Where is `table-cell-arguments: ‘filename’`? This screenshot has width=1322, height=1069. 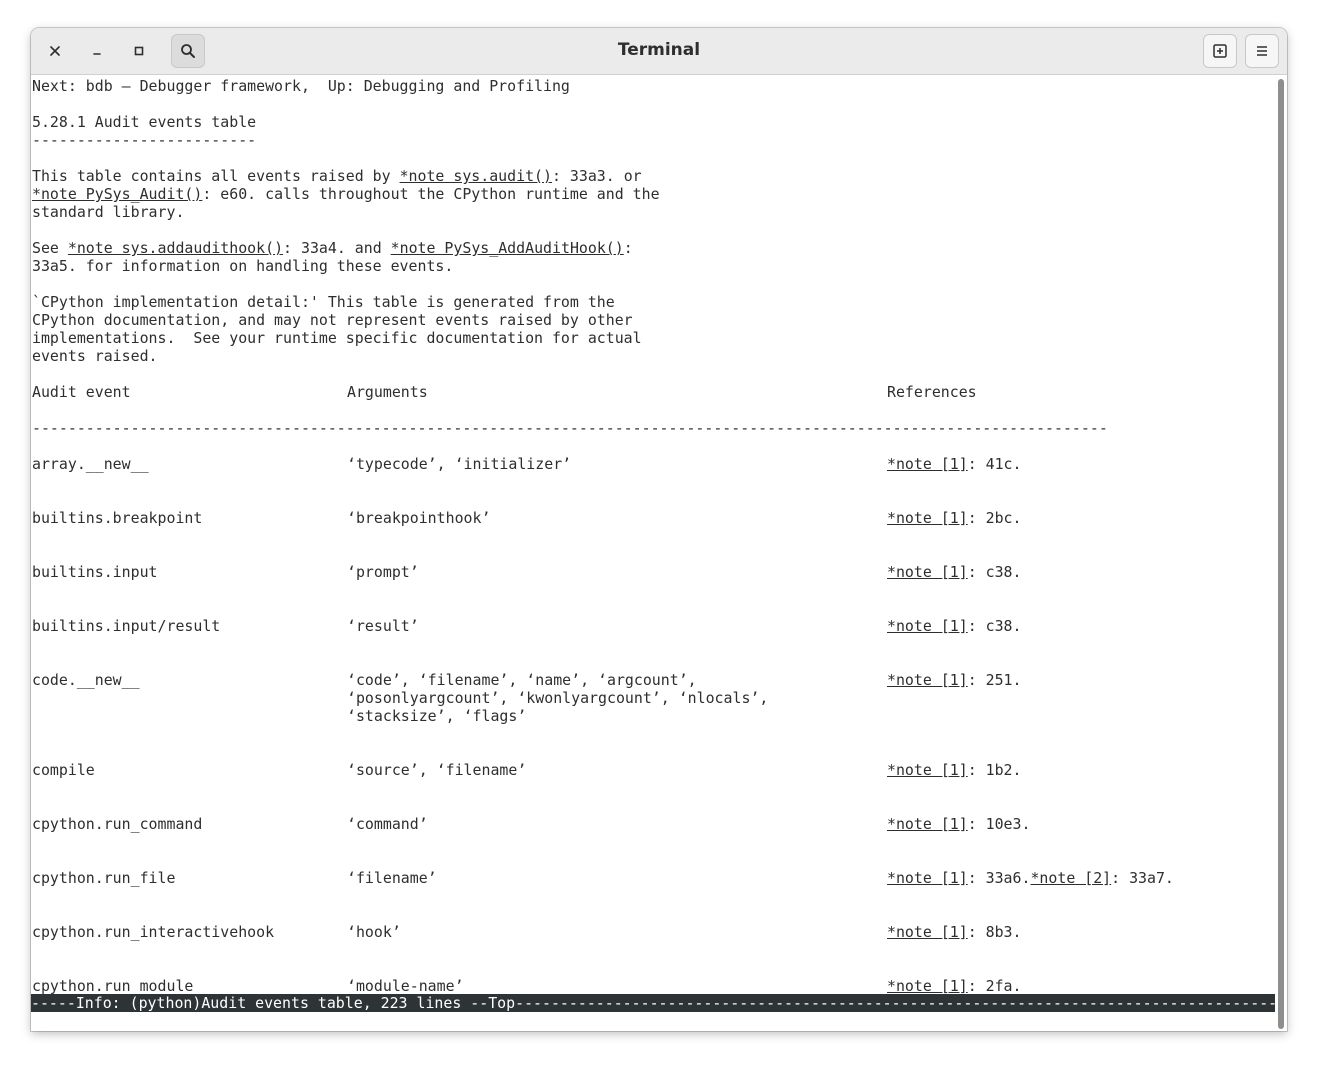 table-cell-arguments: ‘filename’ is located at coordinates (392, 878).